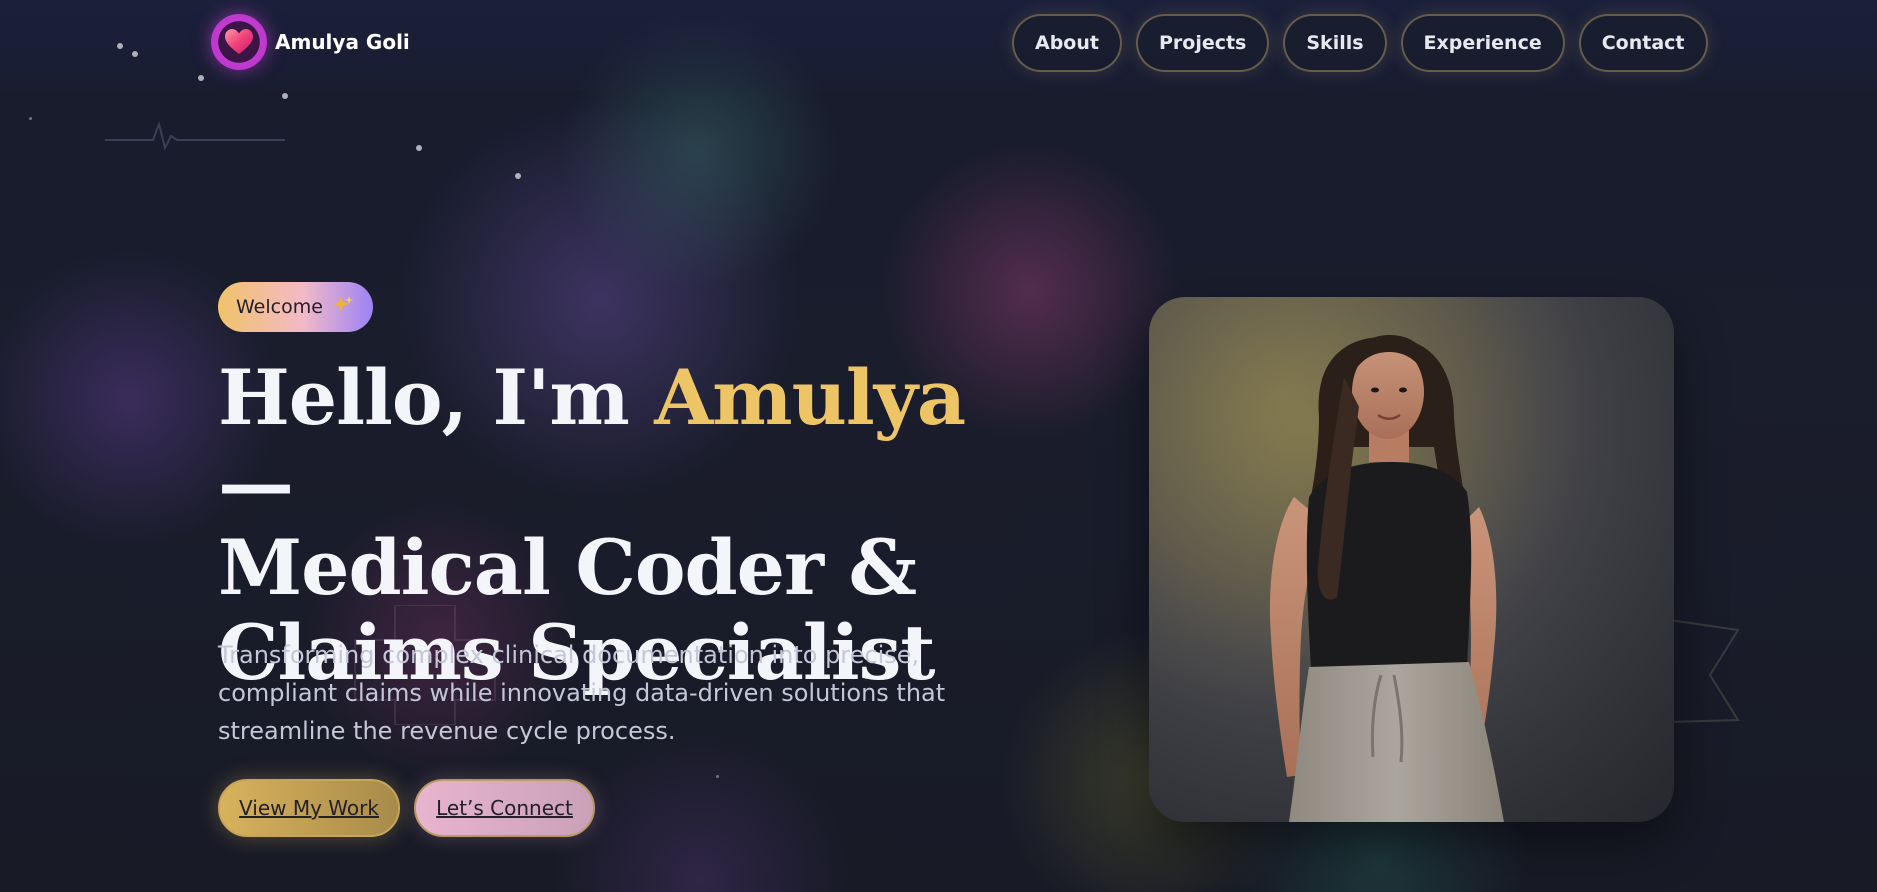 This screenshot has height=892, width=1877. Describe the element at coordinates (195, 135) in the screenshot. I see `heartbeat-line-decoration` at that location.